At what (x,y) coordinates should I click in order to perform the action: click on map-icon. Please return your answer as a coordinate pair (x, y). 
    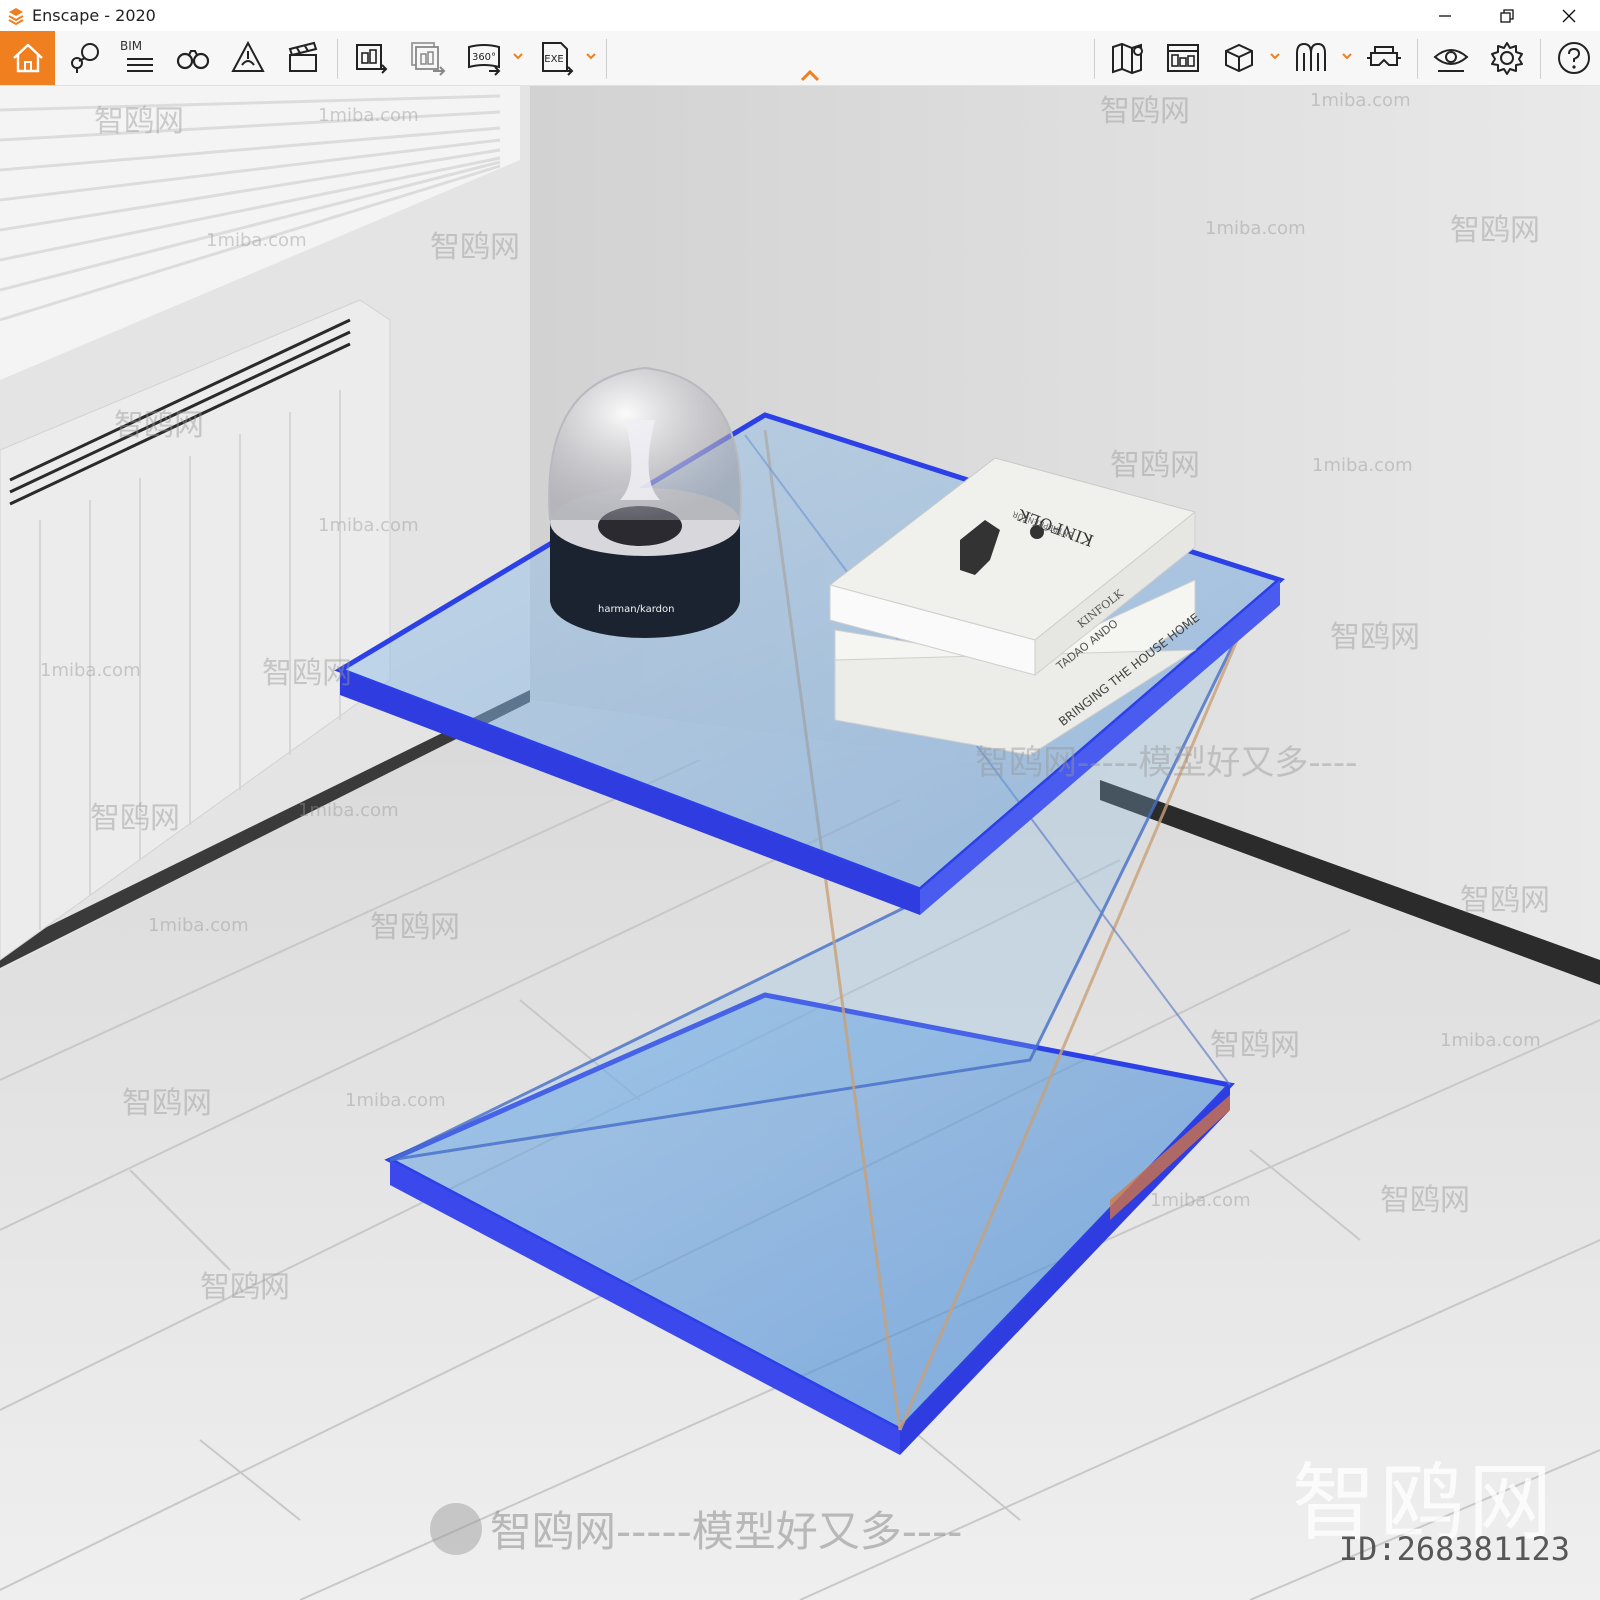
    Looking at the image, I should click on (1127, 58).